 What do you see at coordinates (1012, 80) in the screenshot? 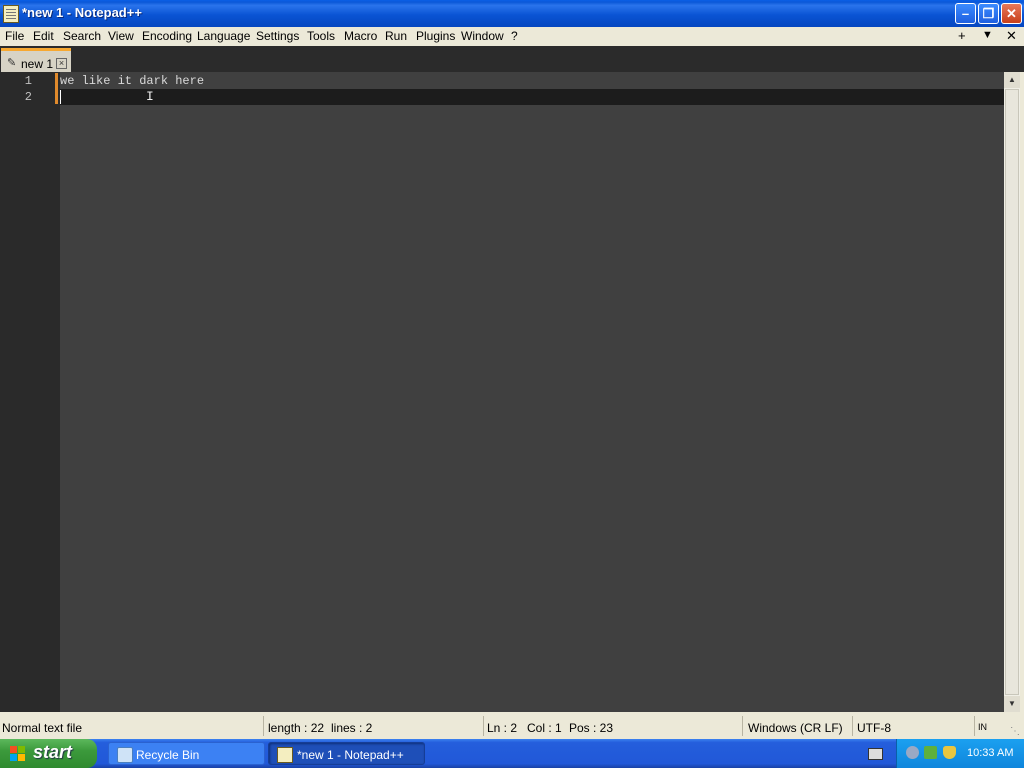
I see `scroll-up-arrow-icon: ▲` at bounding box center [1012, 80].